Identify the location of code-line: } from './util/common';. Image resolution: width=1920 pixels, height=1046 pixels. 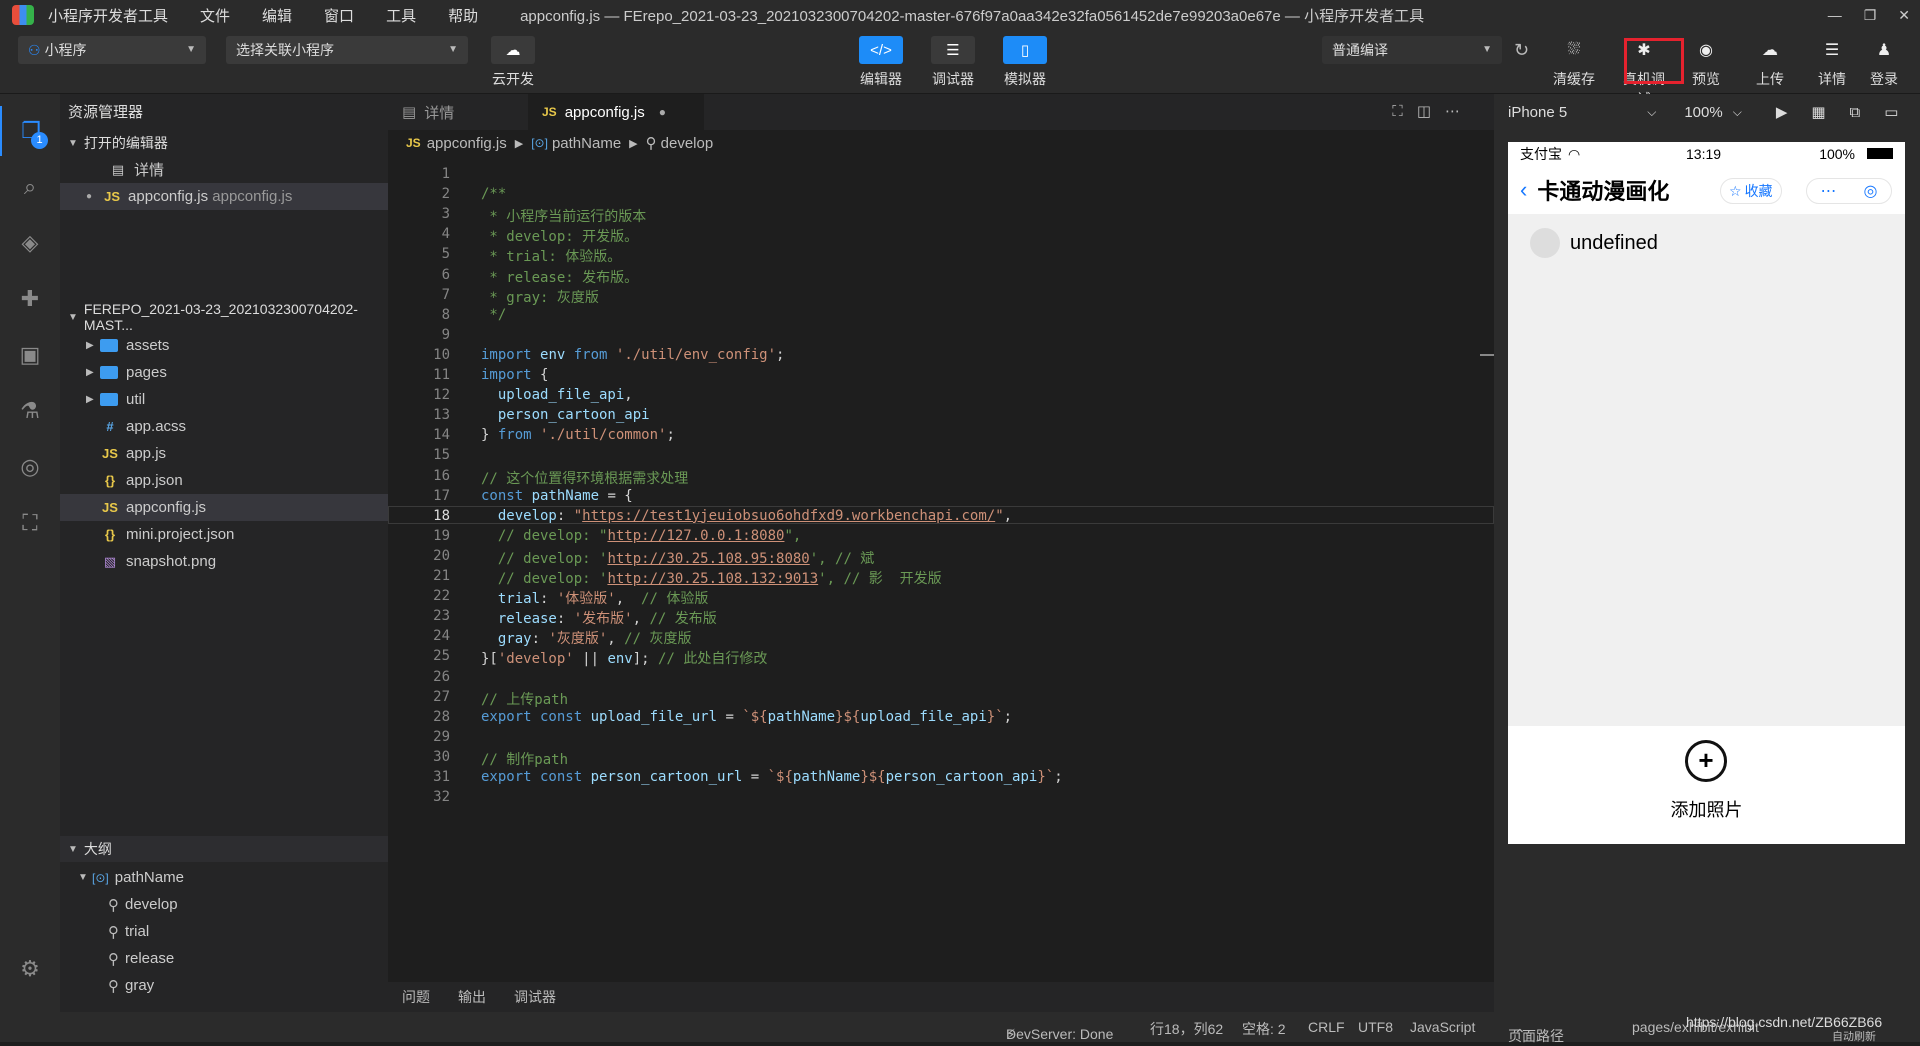
(578, 435).